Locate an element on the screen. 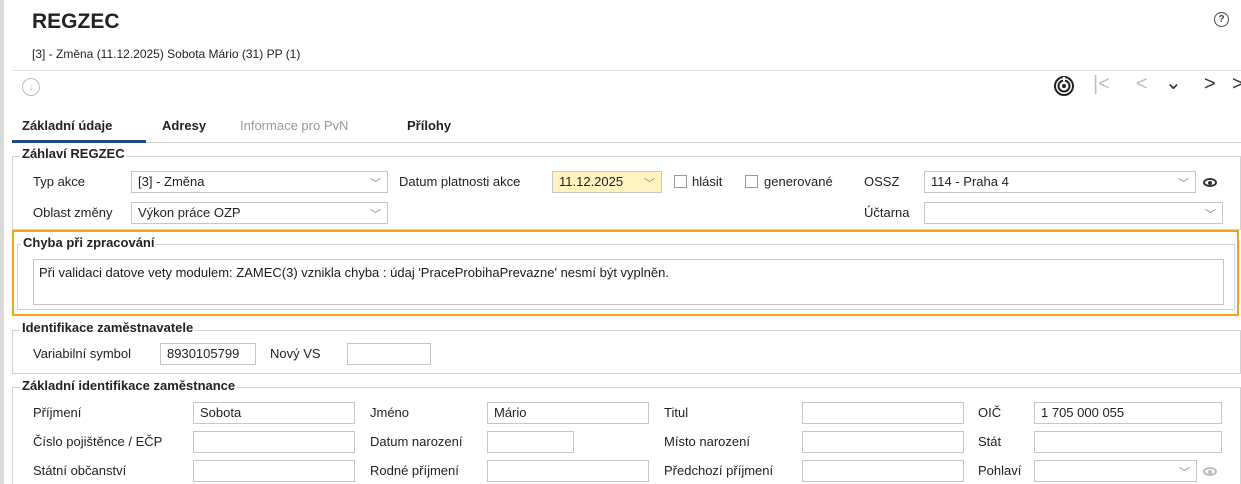  error-group-title: Chyba při zpracování is located at coordinates (89, 242).